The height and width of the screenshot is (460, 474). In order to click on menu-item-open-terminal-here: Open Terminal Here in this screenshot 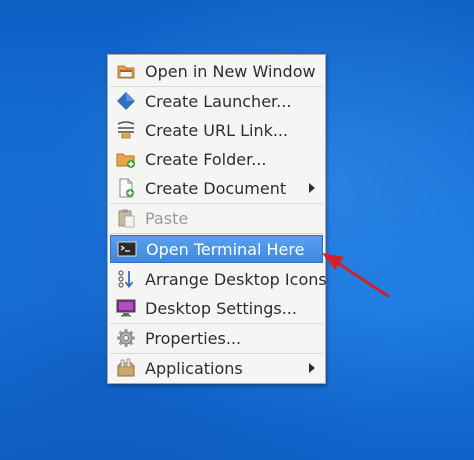, I will do `click(216, 249)`.